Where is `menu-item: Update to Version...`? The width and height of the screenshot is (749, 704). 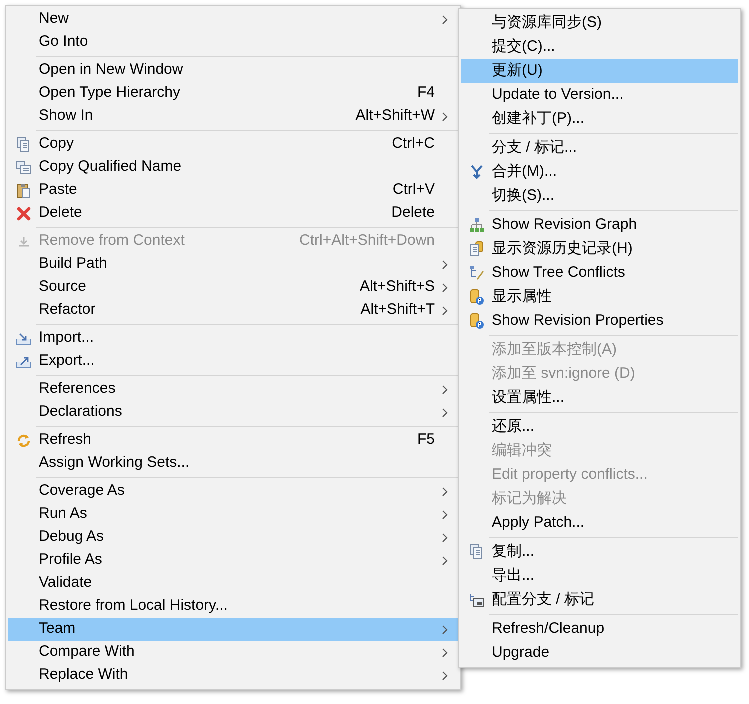
menu-item: Update to Version... is located at coordinates (599, 95).